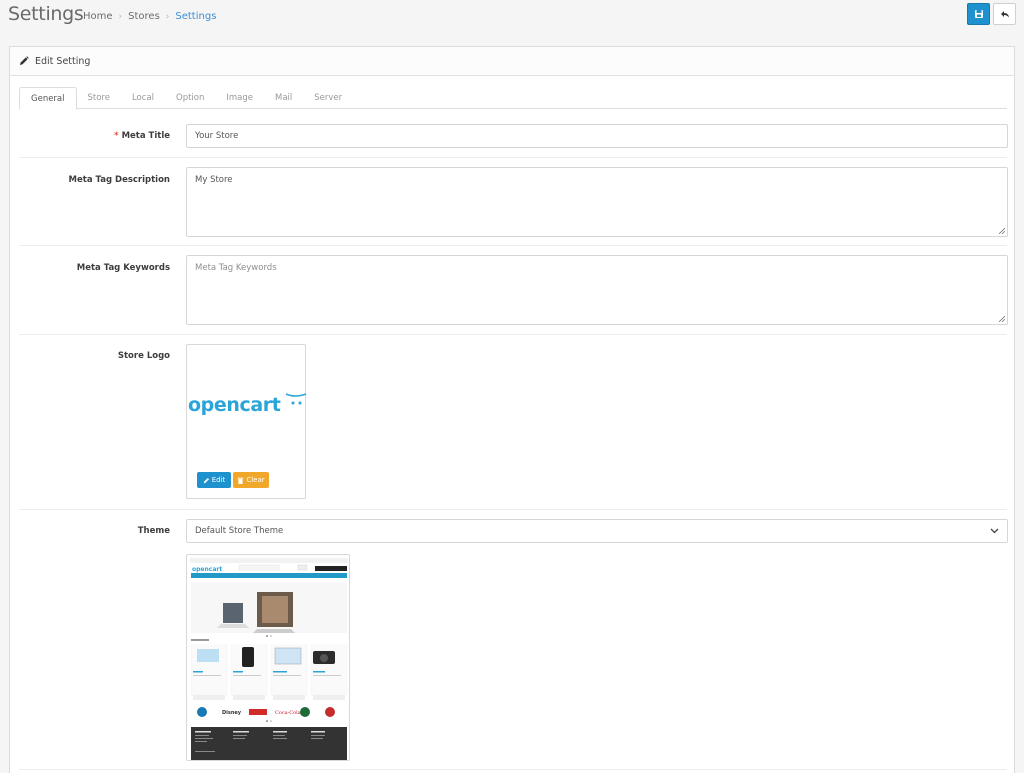  What do you see at coordinates (190, 98) in the screenshot?
I see `tab-option: Option` at bounding box center [190, 98].